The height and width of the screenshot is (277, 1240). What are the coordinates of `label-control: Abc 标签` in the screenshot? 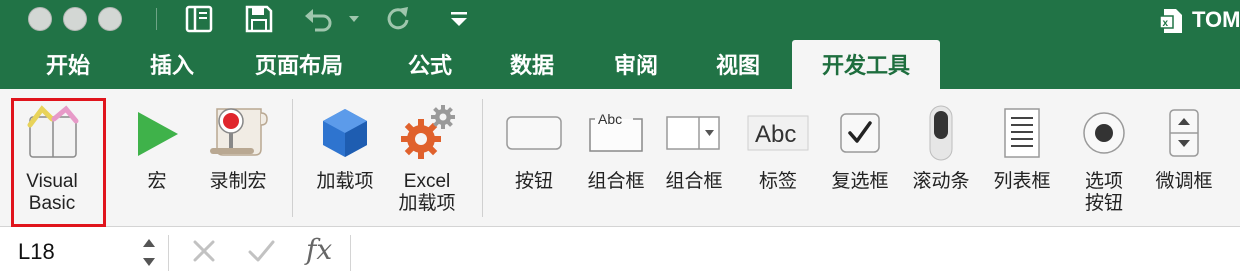 It's located at (778, 157).